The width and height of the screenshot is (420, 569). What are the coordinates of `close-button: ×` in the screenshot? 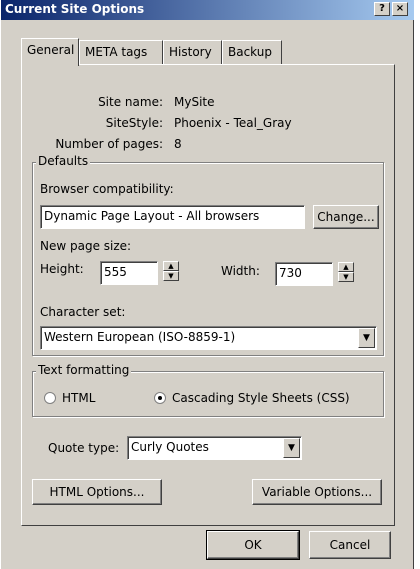 It's located at (400, 9).